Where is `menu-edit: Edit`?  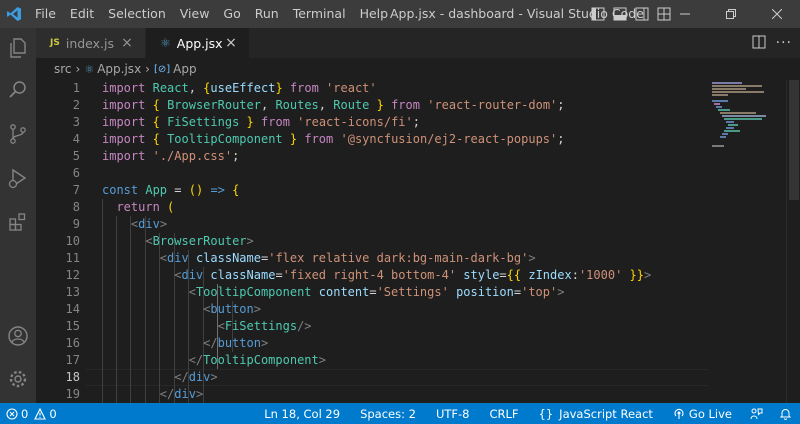
menu-edit: Edit is located at coordinates (82, 14).